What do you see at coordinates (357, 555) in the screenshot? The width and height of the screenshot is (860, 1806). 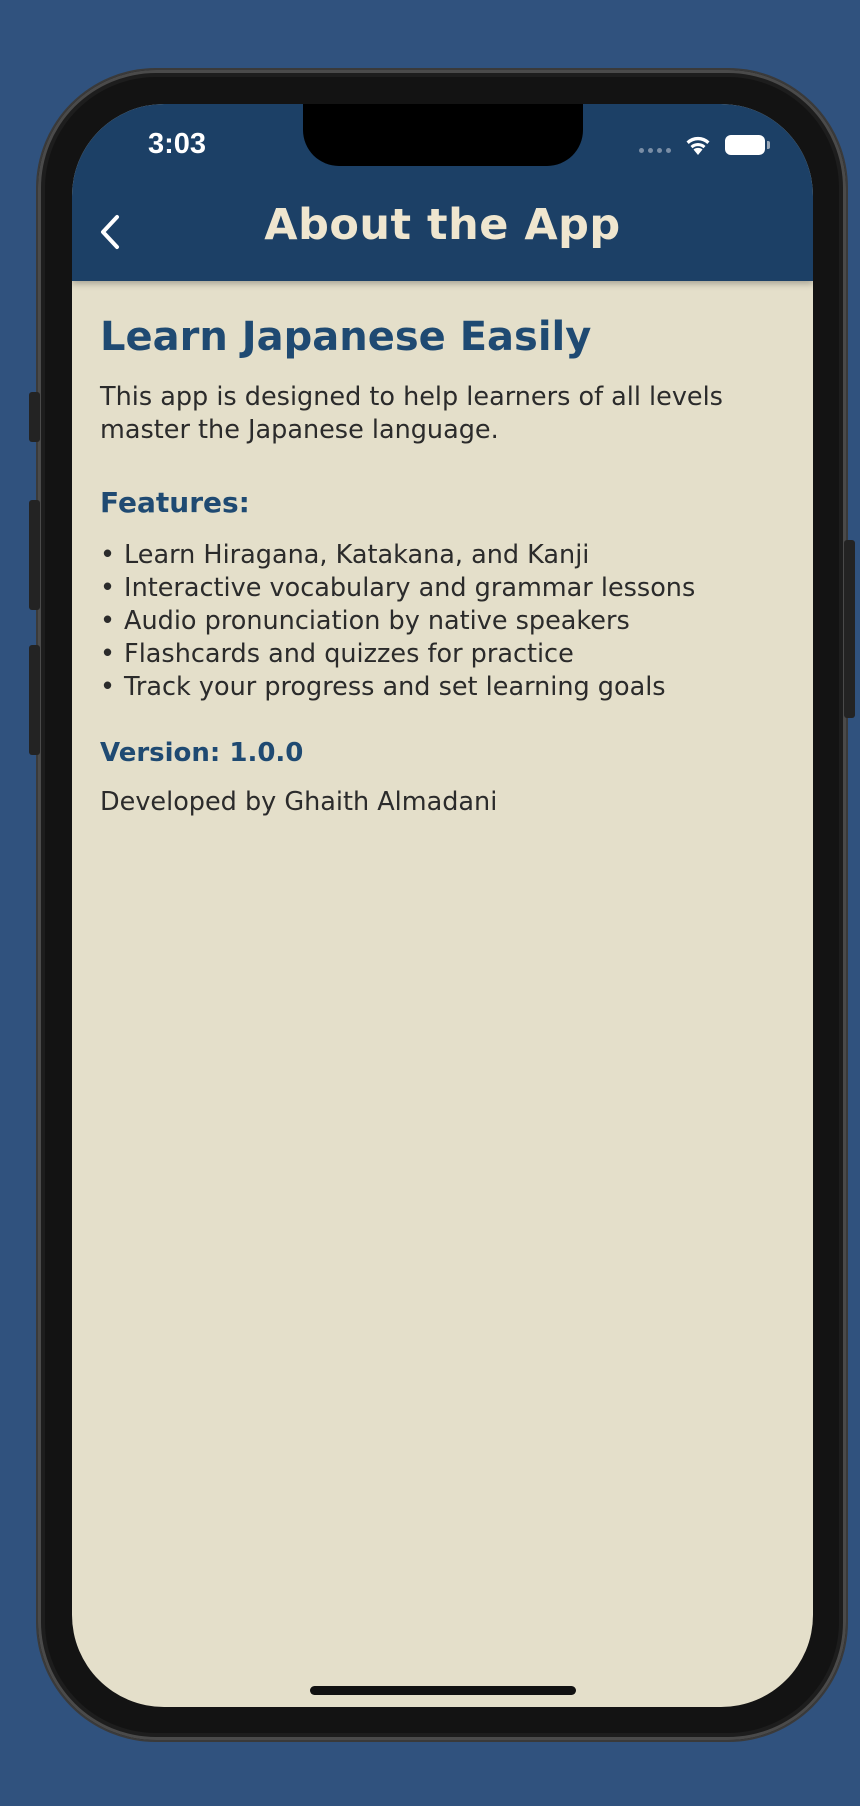 I see `feature-text: Learn Hiragana, Katakana, and Kanji` at bounding box center [357, 555].